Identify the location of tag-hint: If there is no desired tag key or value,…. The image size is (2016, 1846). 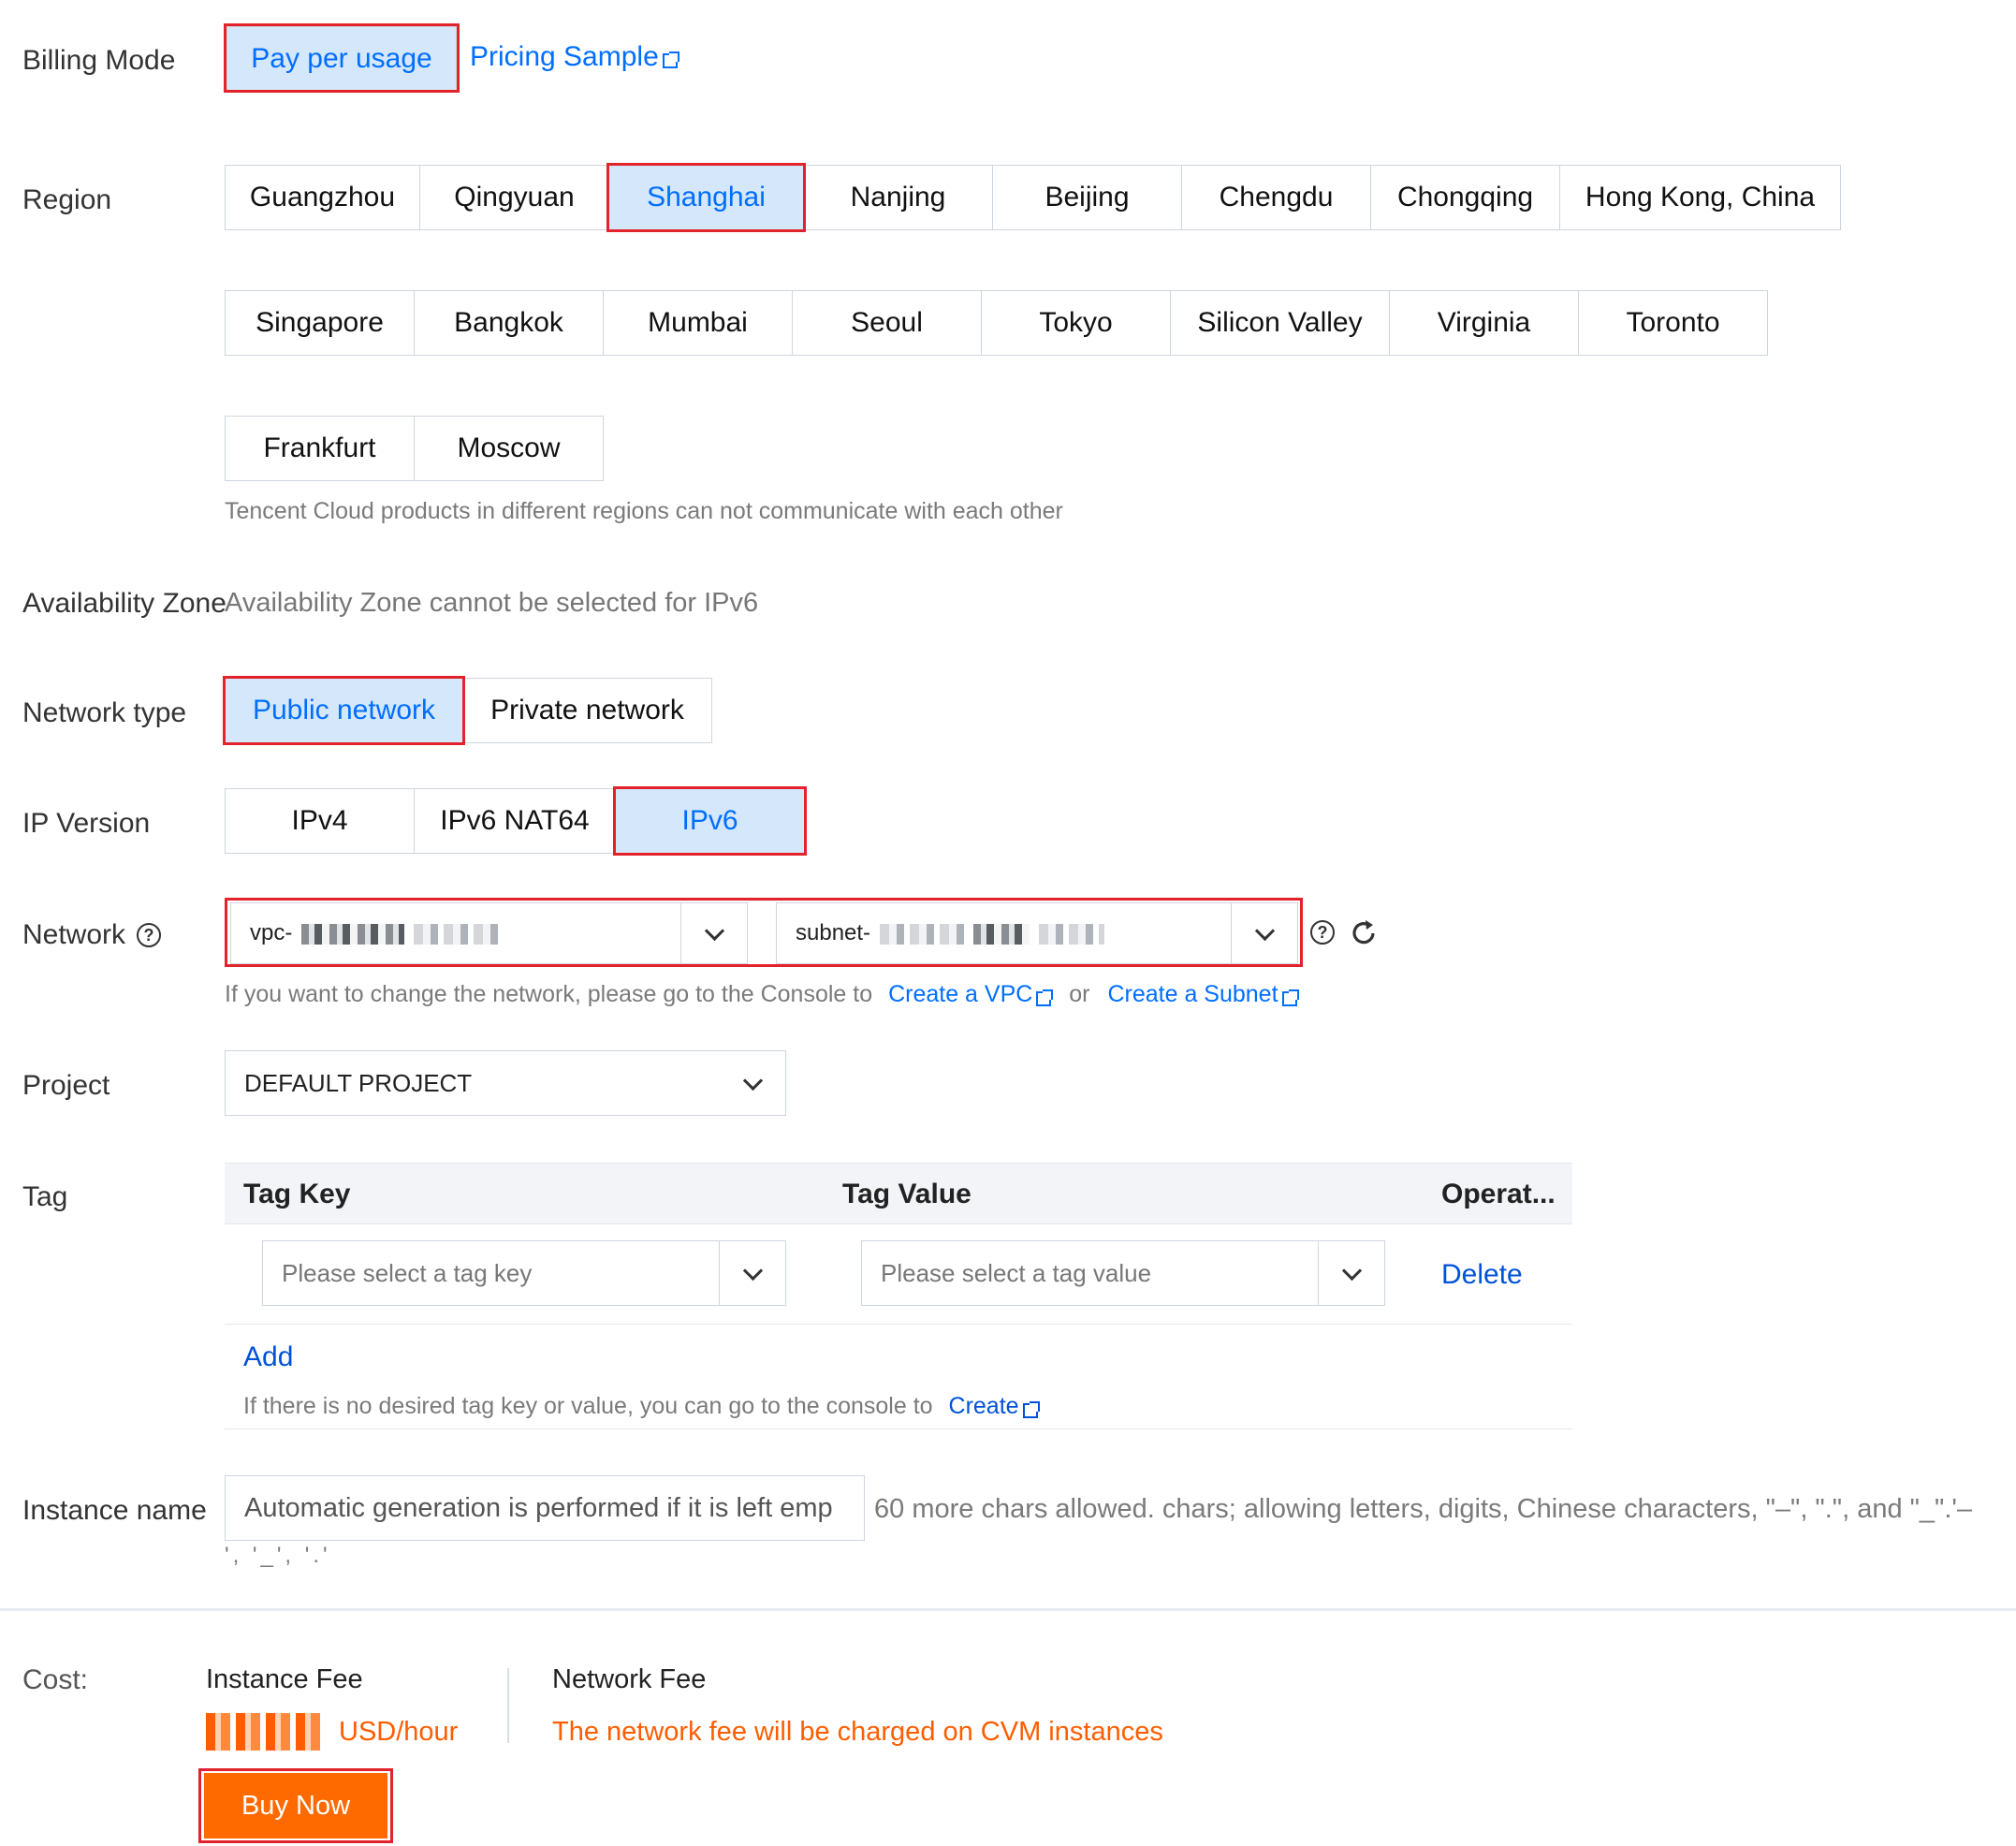
(641, 1406).